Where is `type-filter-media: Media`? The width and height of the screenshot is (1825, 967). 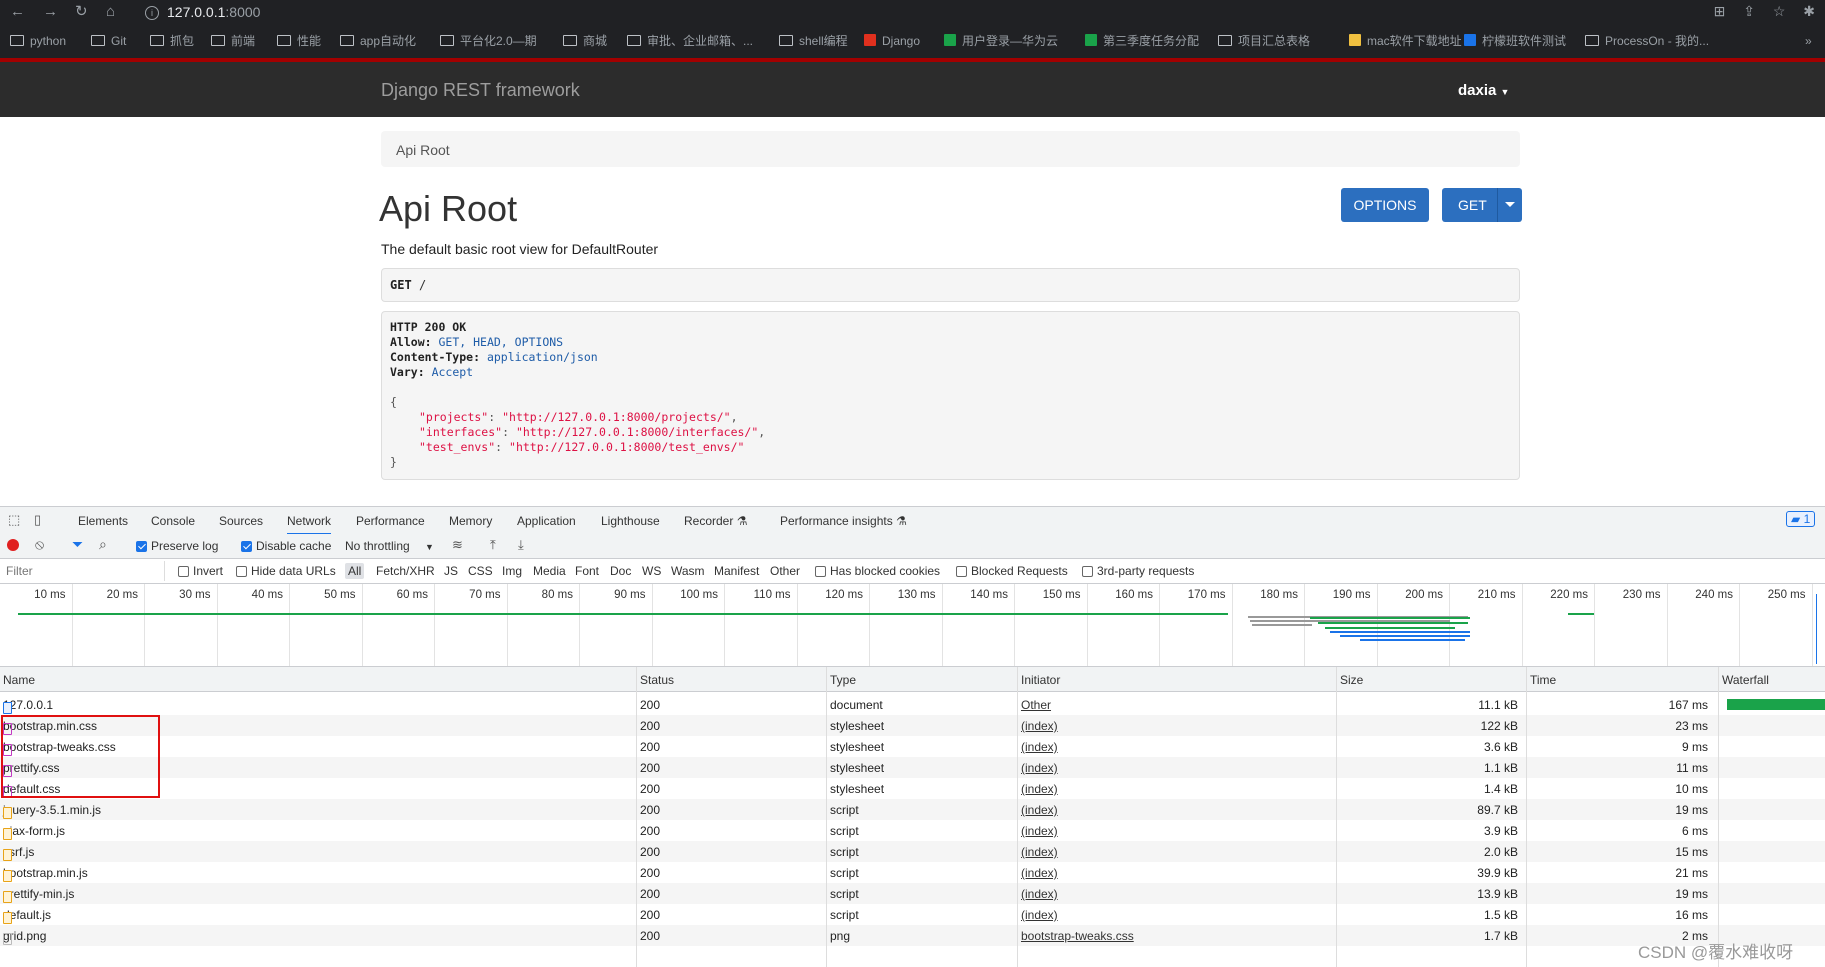
type-filter-media: Media is located at coordinates (549, 571).